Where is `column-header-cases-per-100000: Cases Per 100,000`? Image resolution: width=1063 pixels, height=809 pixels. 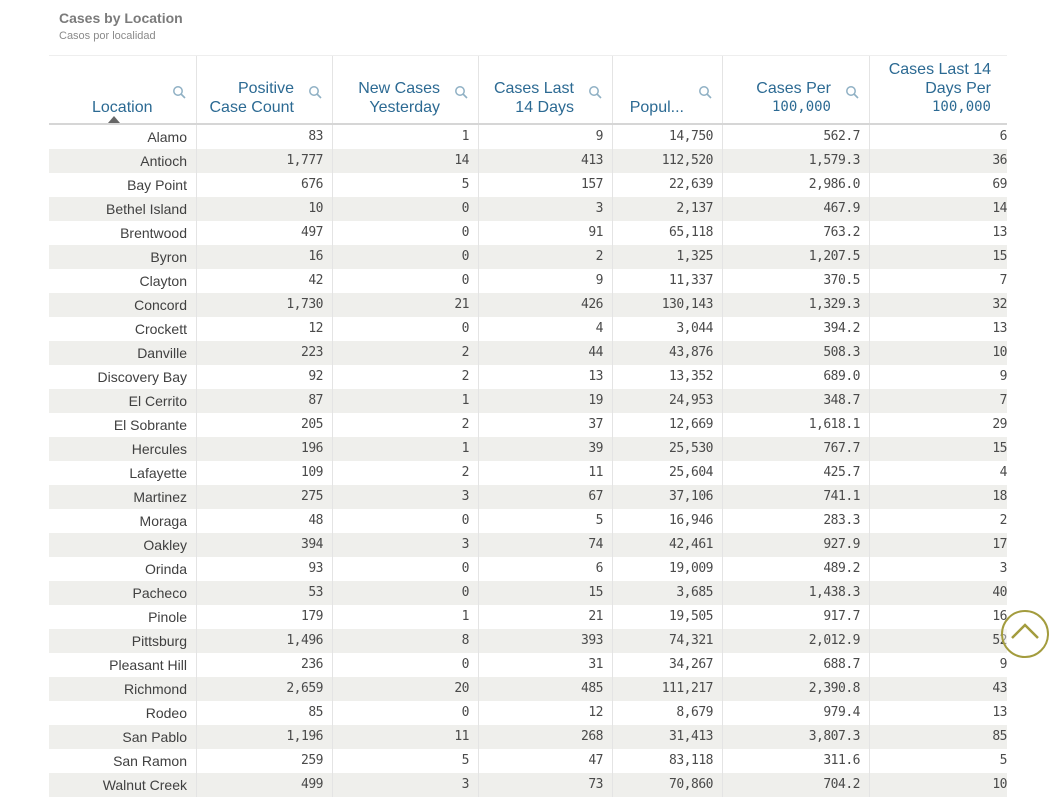 column-header-cases-per-100000: Cases Per 100,000 is located at coordinates (796, 89).